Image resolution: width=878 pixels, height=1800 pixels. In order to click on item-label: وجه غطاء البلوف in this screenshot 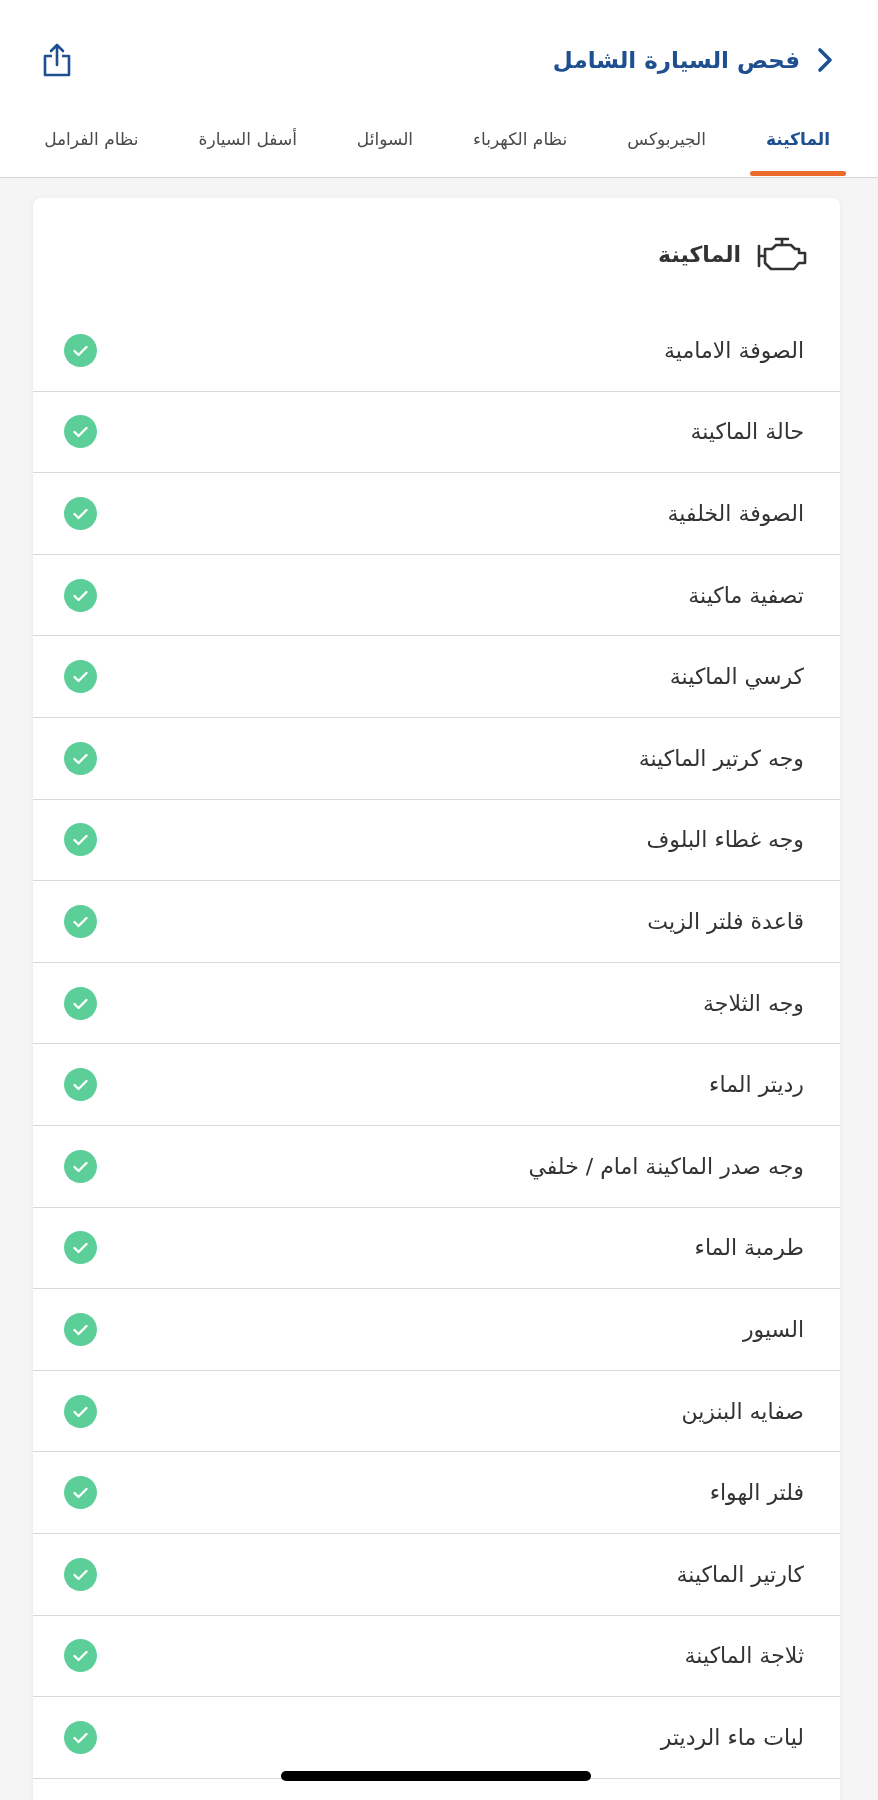, I will do `click(725, 840)`.